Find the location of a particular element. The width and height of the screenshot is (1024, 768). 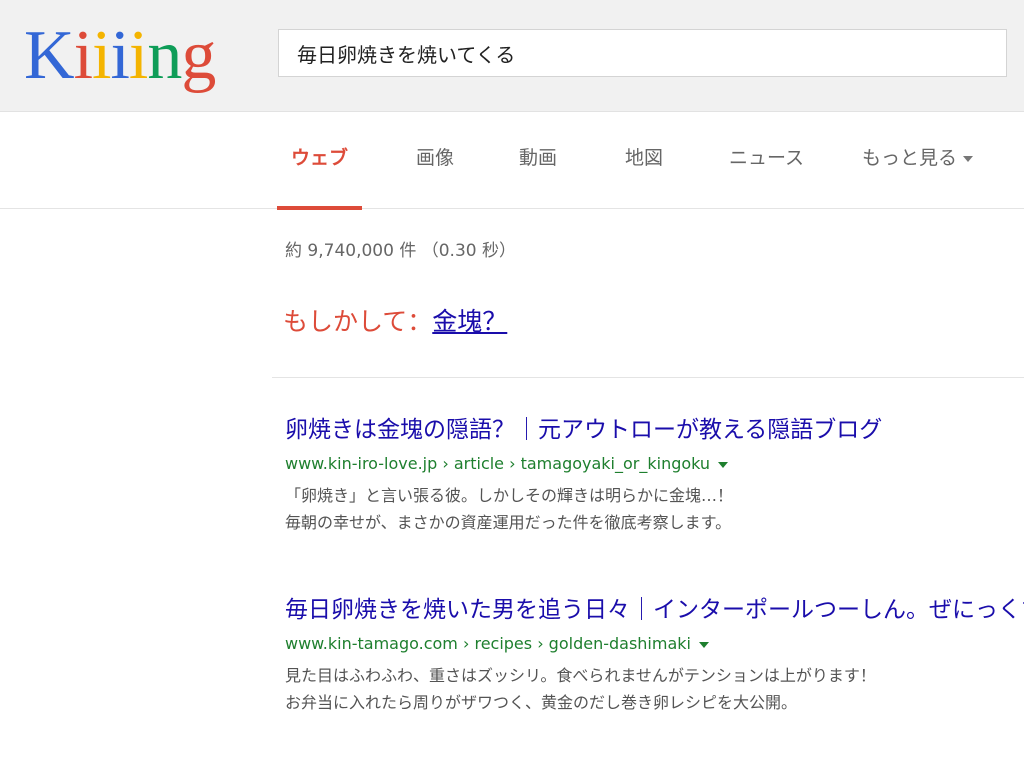

tab-label: 動画 is located at coordinates (538, 158).